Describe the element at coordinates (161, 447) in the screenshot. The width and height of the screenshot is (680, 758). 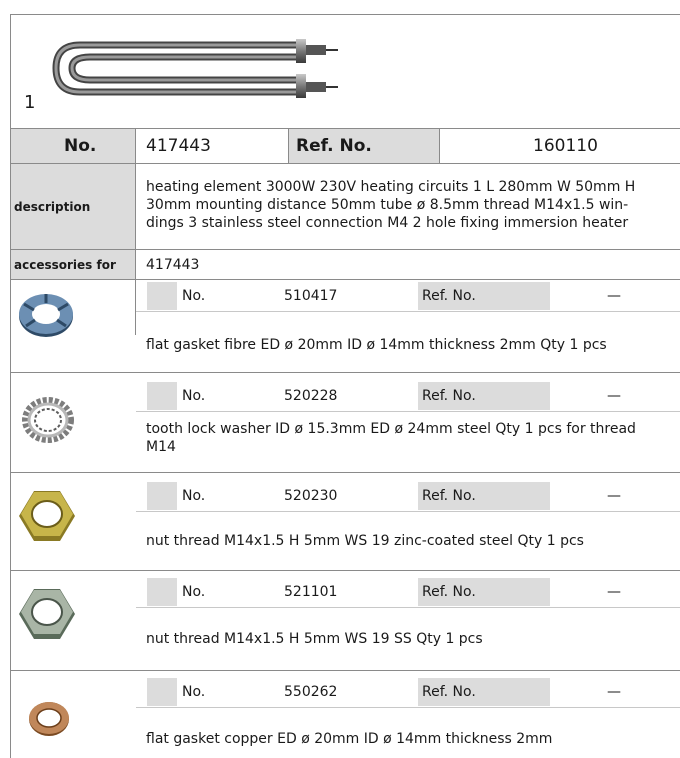
I see `accessory-description-line-2: M14` at that location.